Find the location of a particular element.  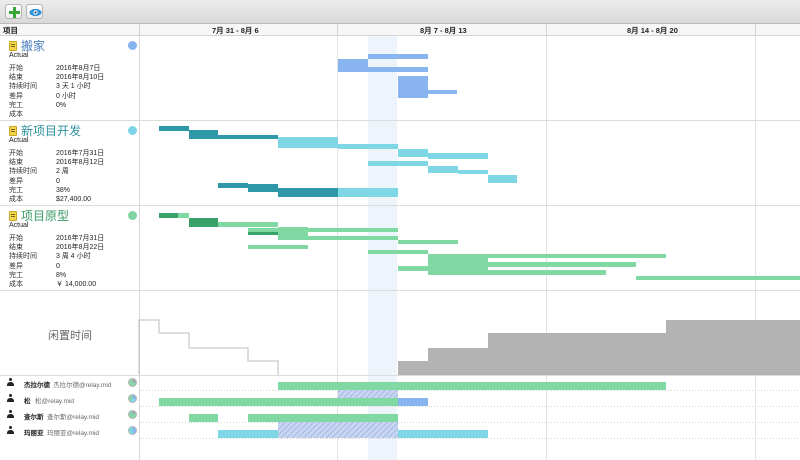

eye-icon is located at coordinates (35, 12).